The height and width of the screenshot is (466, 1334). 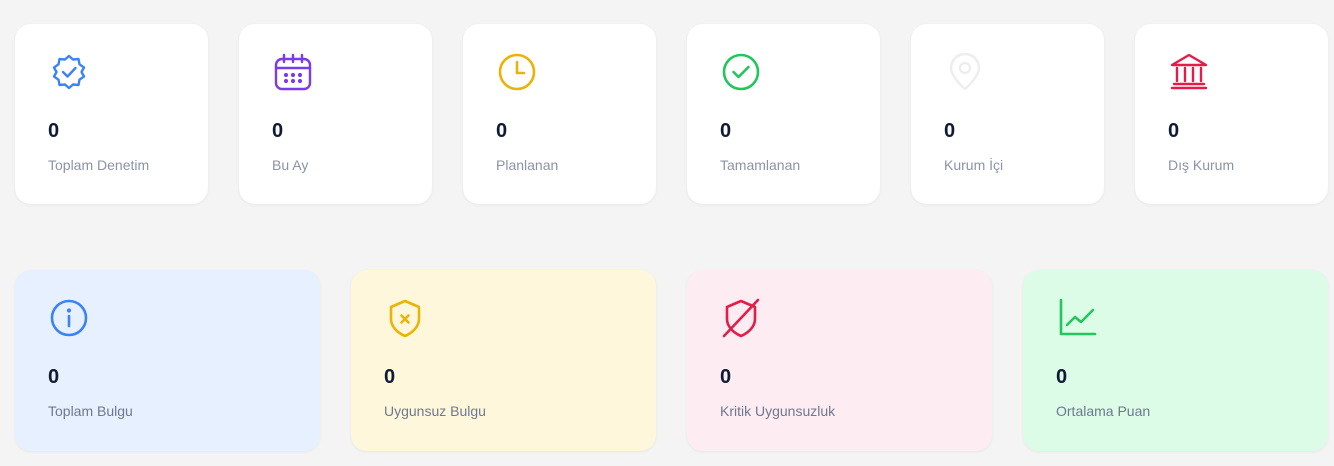 I want to click on bank-icon, so click(x=1189, y=72).